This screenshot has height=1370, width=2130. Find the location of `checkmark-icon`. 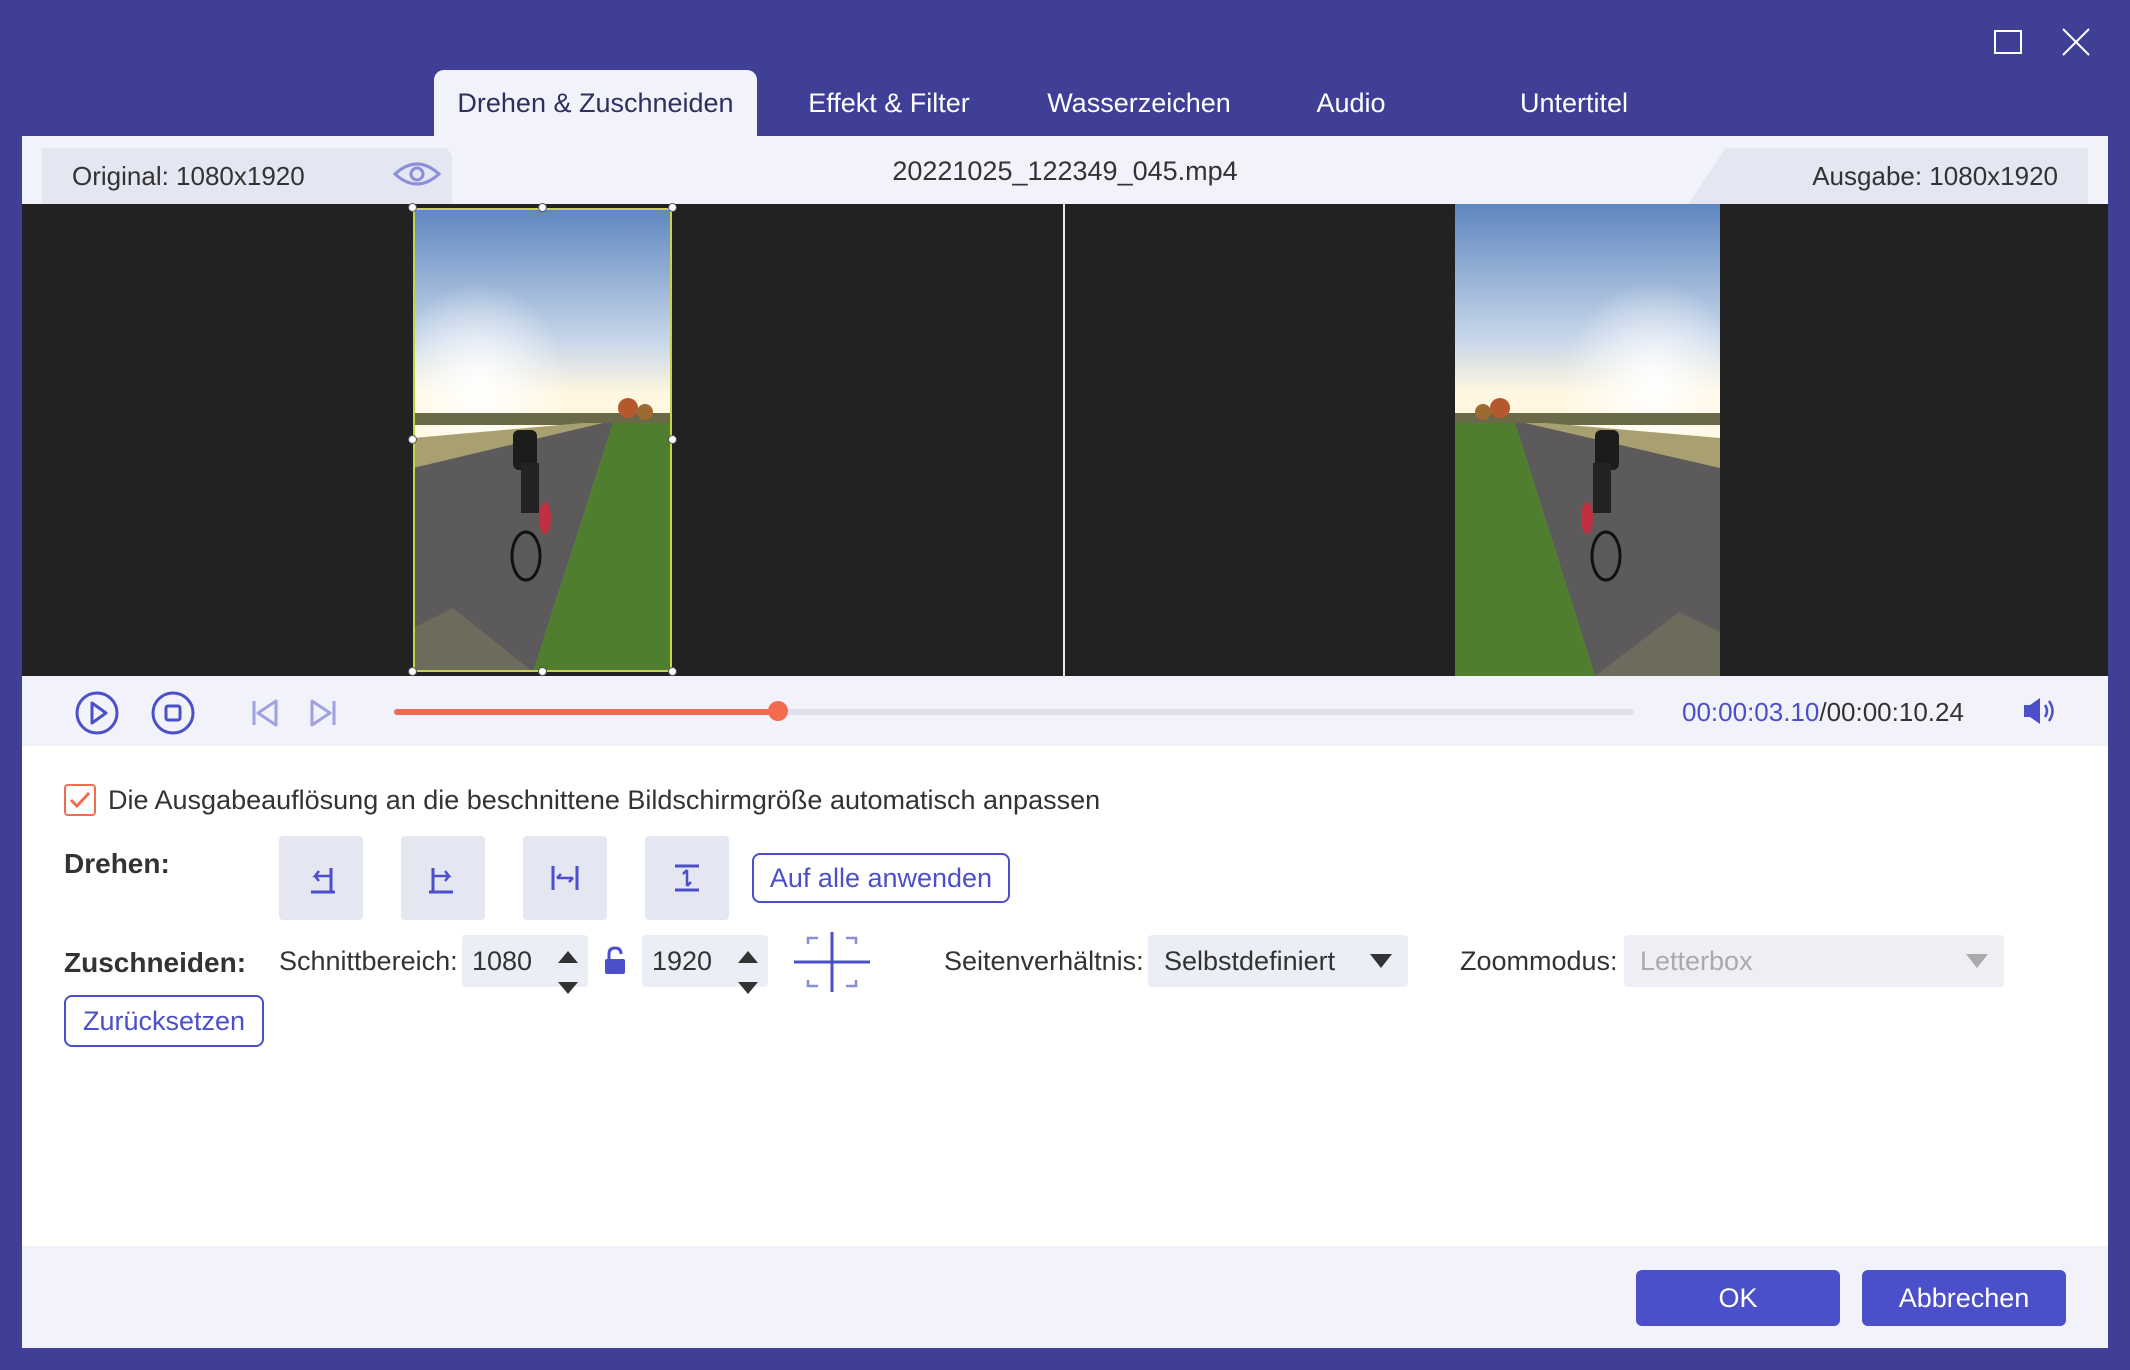

checkmark-icon is located at coordinates (80, 800).